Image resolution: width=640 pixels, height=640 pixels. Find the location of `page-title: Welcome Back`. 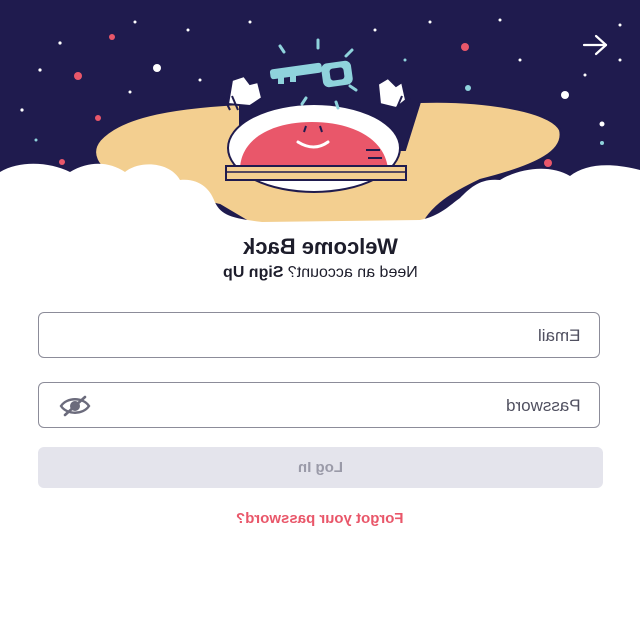

page-title: Welcome Back is located at coordinates (320, 247).